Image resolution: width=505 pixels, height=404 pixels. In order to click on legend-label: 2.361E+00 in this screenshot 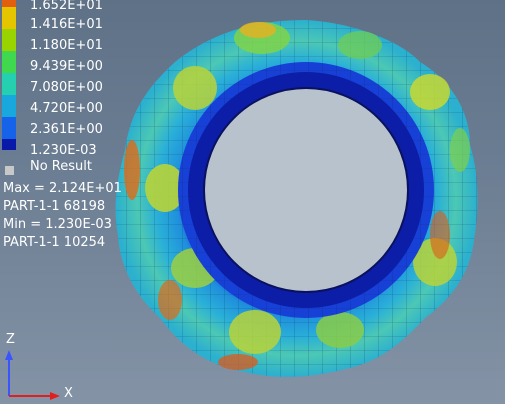, I will do `click(66, 129)`.